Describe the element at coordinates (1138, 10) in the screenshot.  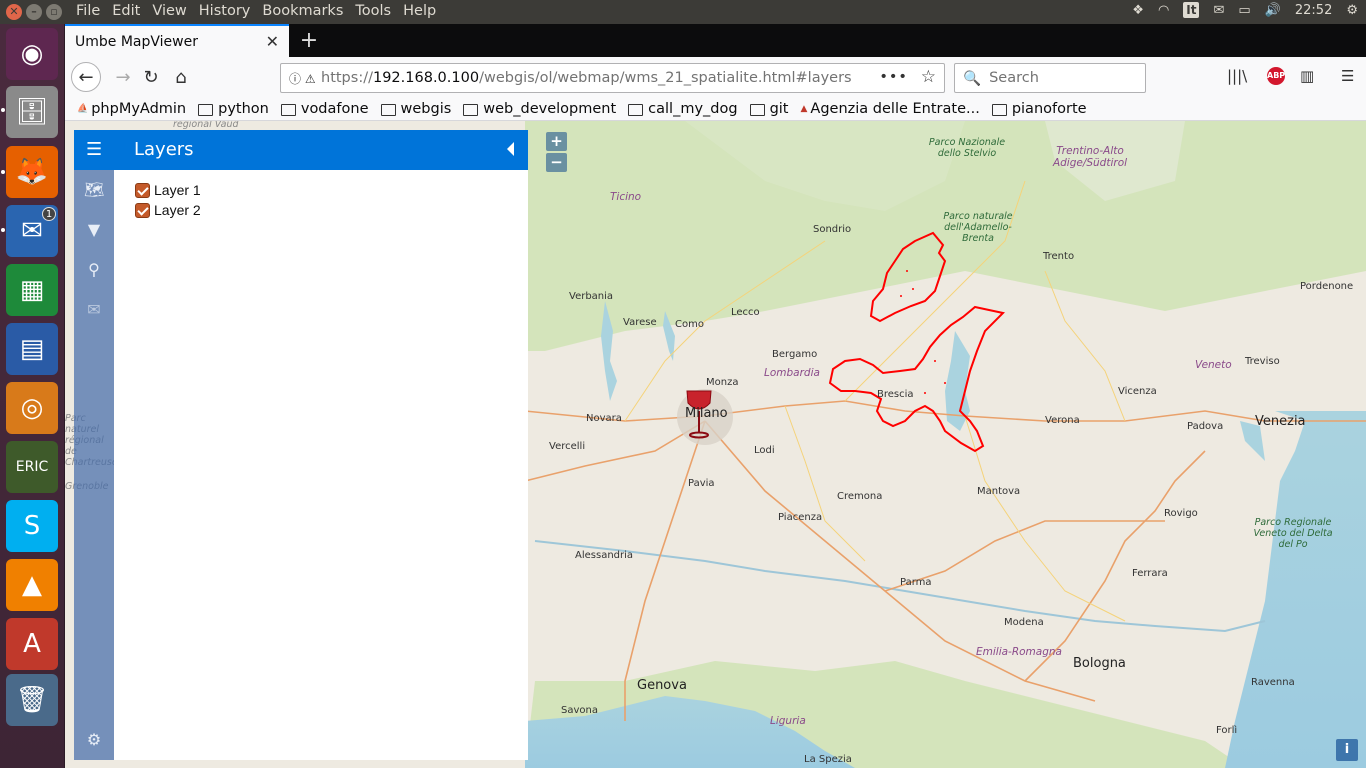
I see `dropbox-icon: ❖` at that location.